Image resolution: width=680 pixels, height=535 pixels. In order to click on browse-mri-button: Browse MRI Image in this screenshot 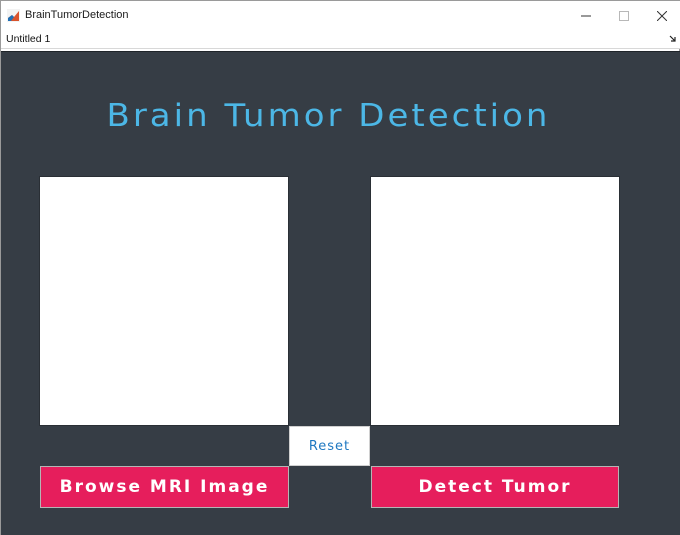, I will do `click(164, 487)`.